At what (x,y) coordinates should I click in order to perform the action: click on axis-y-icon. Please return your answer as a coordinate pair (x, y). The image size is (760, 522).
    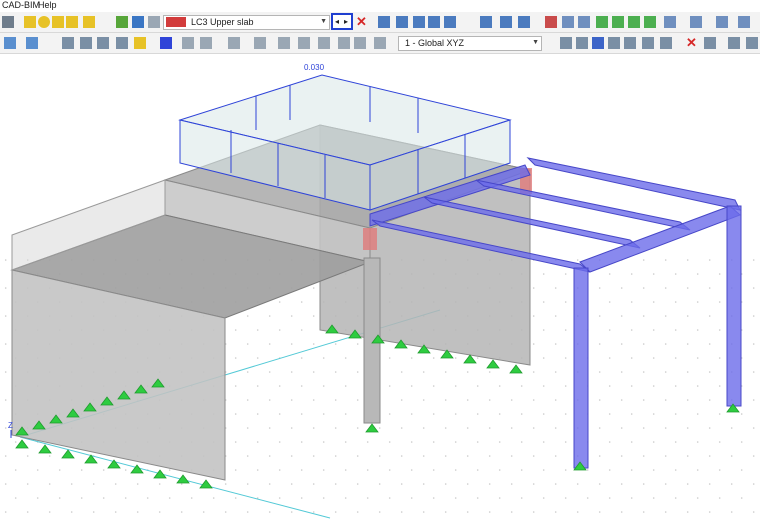
    Looking at the image, I should click on (618, 22).